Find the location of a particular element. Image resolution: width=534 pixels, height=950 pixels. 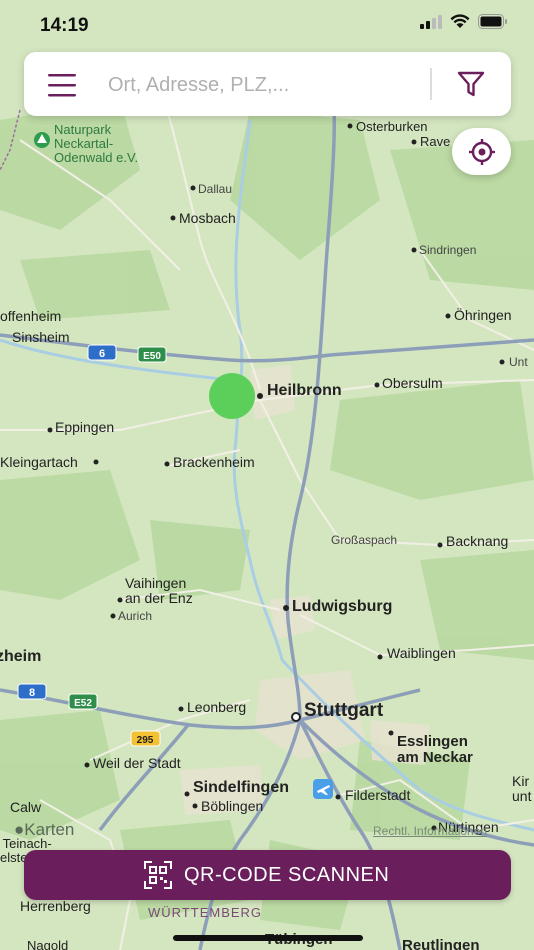

svg-text: 8 is located at coordinates (32, 693).